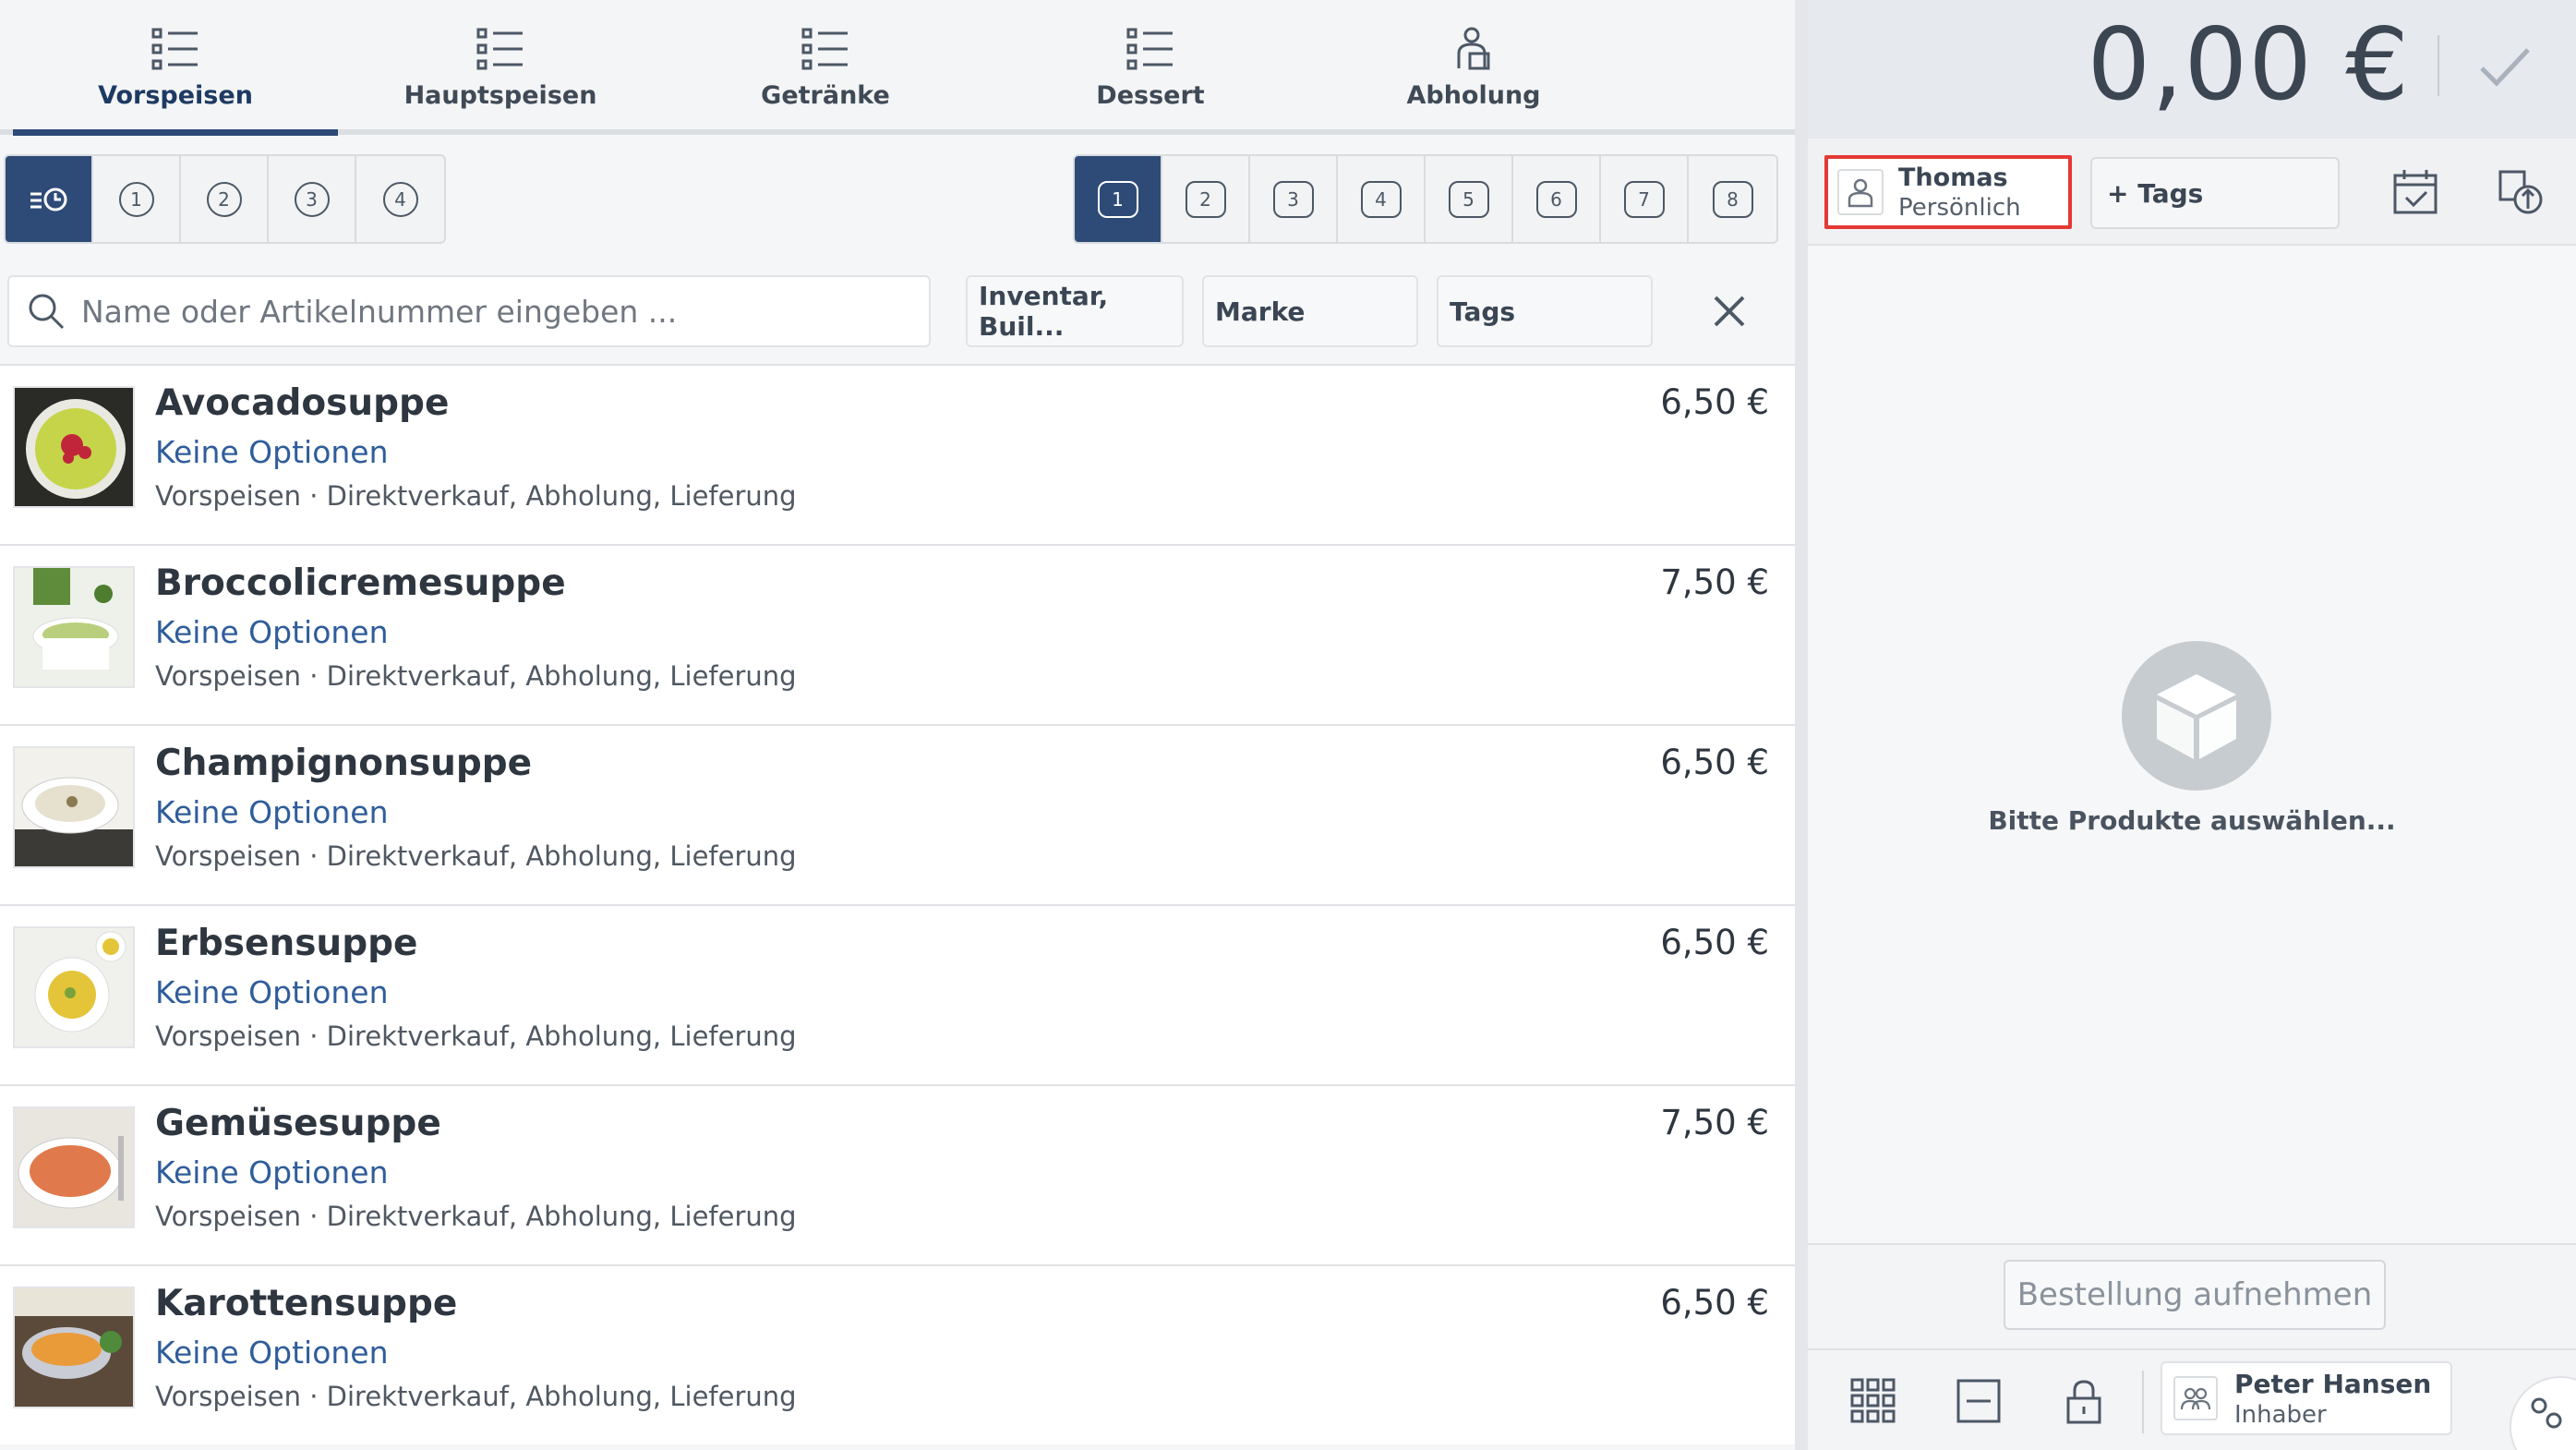  I want to click on checkmark-icon, so click(2504, 66).